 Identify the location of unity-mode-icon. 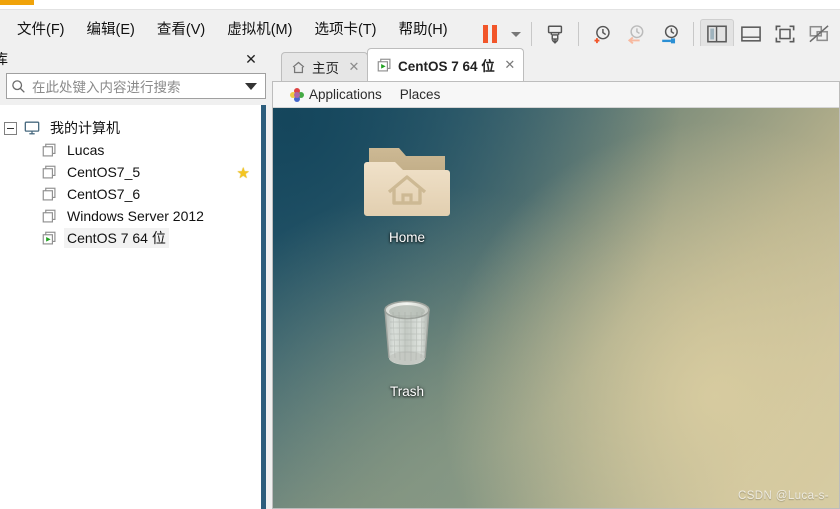
(819, 34).